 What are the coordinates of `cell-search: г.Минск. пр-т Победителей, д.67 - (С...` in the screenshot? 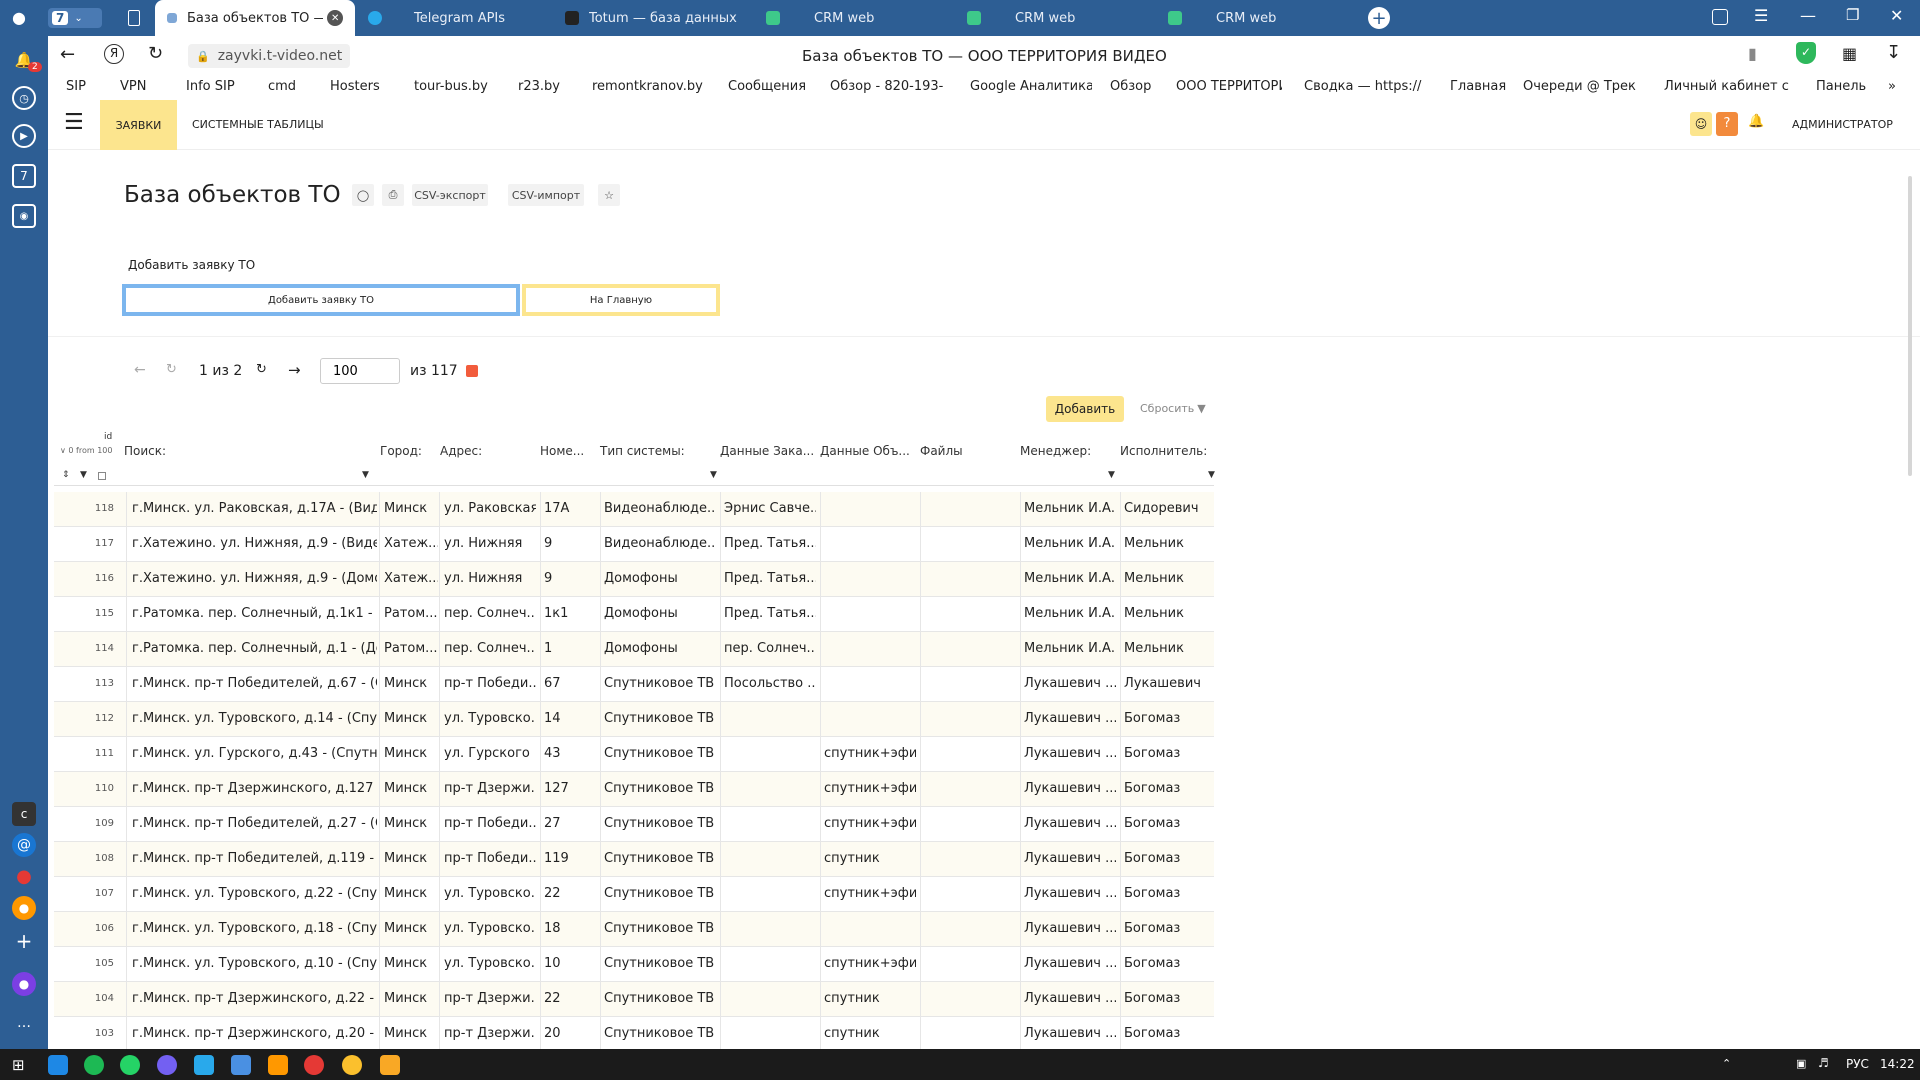 It's located at (254, 683).